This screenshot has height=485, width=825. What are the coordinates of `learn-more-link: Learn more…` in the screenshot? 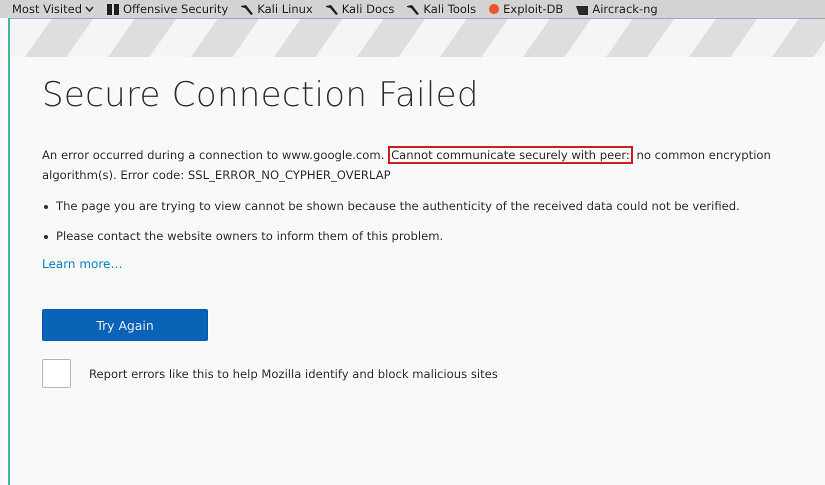 It's located at (82, 264).